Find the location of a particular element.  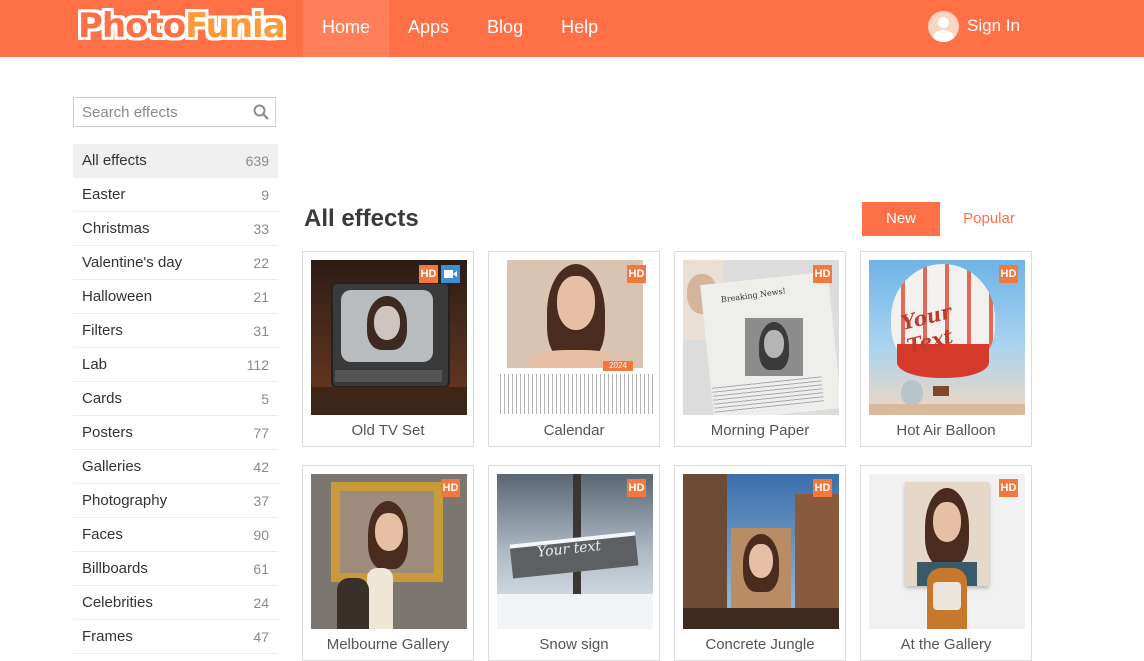

effect-title: Melbourne Gallery is located at coordinates (388, 644).